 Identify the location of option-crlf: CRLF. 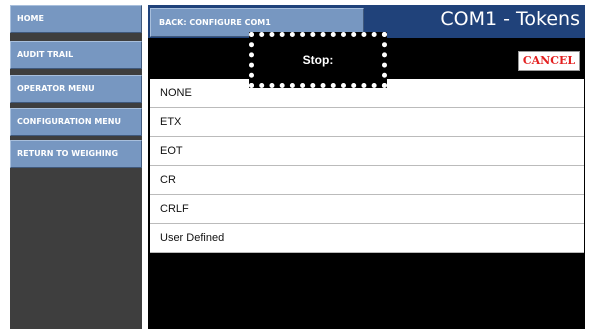
(367, 209).